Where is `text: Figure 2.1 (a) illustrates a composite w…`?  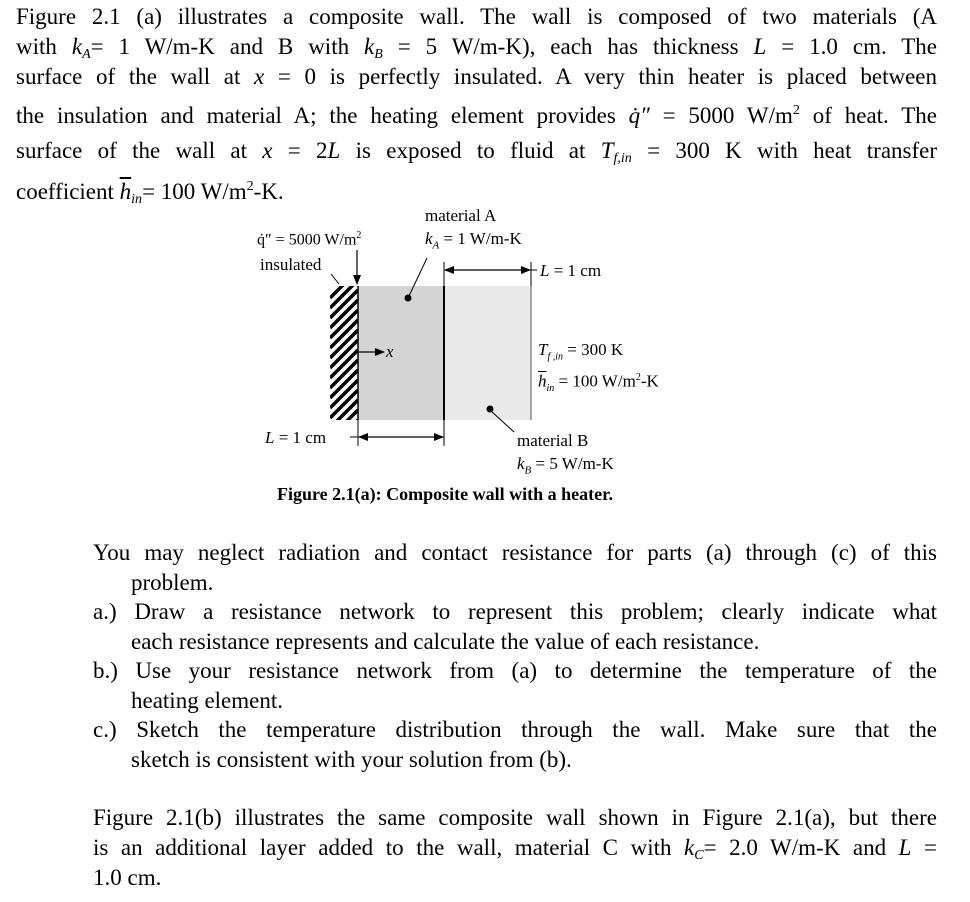 text: Figure 2.1 (a) illustrates a composite w… is located at coordinates (476, 16).